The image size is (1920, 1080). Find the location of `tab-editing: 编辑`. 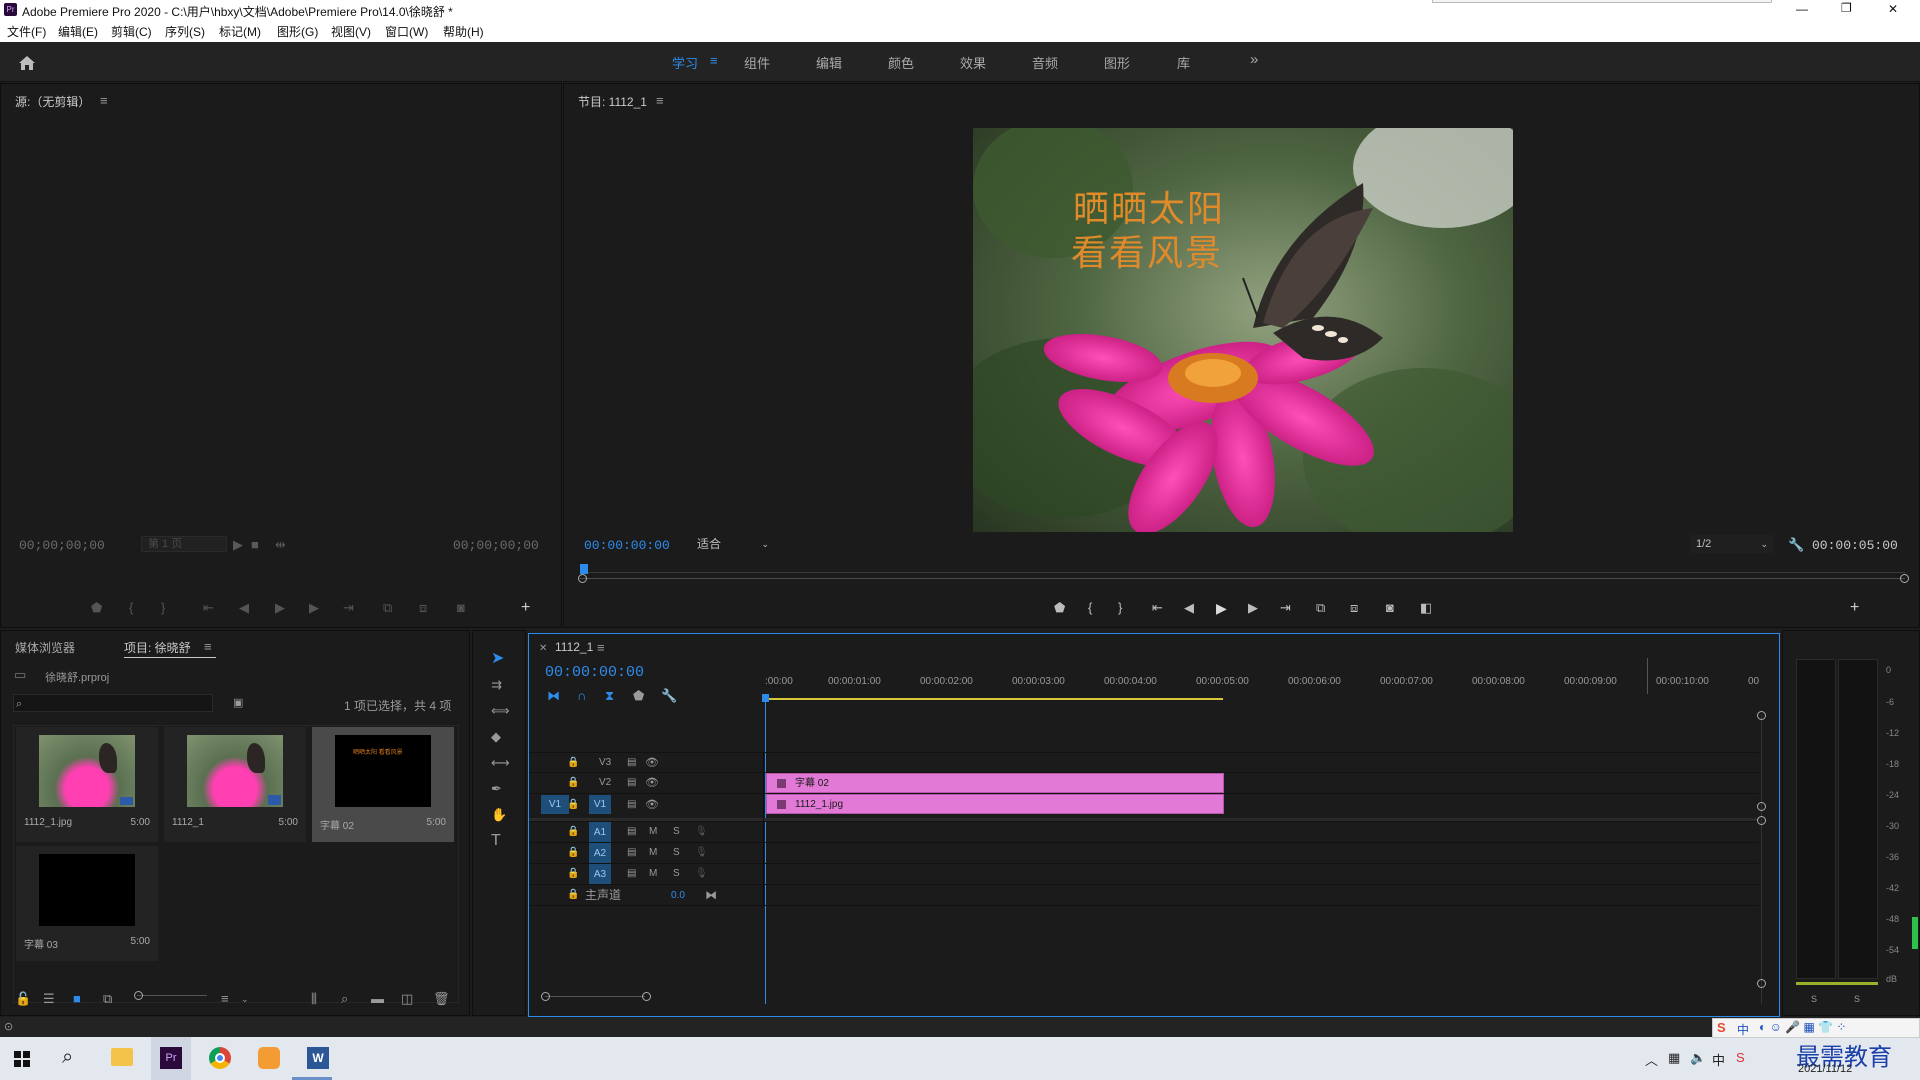

tab-editing: 编辑 is located at coordinates (829, 62).